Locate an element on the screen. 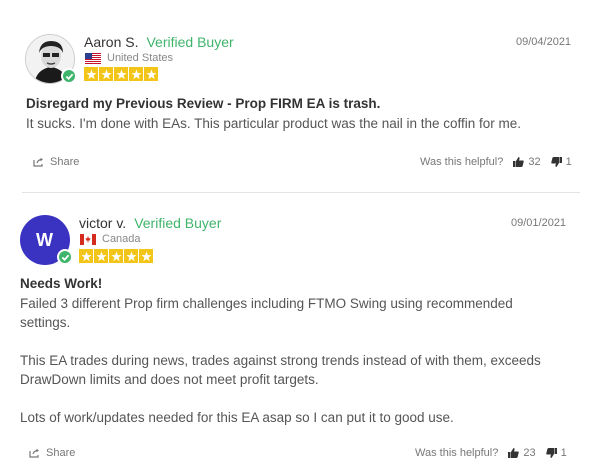 This screenshot has height=476, width=615. review-title: Needs Work! is located at coordinates (61, 283).